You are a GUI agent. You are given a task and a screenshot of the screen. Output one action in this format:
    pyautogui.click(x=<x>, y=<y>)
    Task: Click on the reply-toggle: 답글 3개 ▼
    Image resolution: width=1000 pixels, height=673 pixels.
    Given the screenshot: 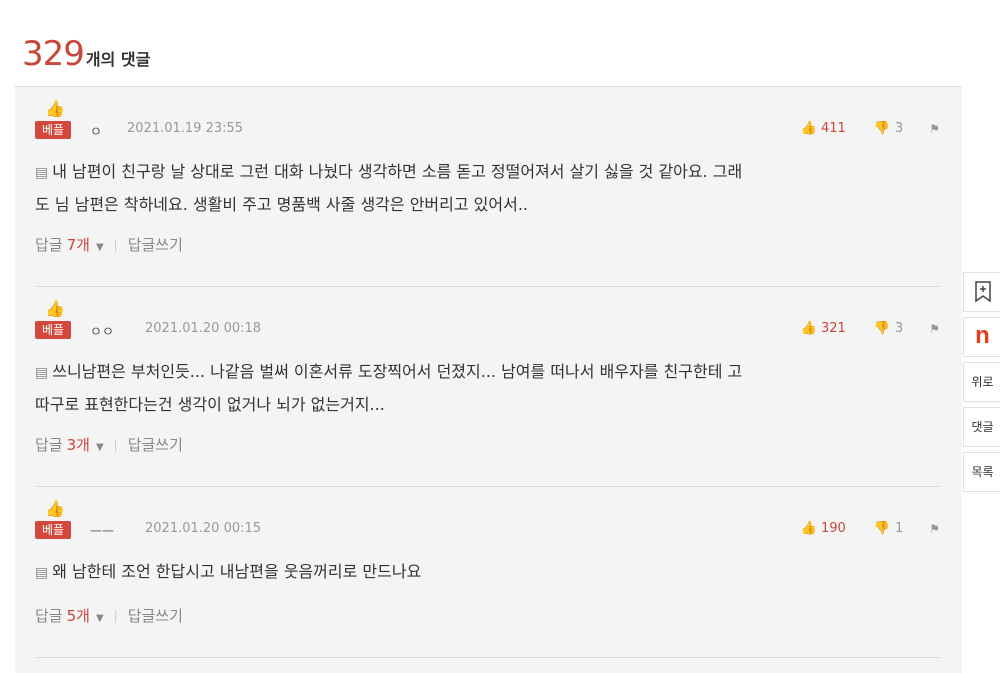 What is the action you would take?
    pyautogui.click(x=69, y=444)
    